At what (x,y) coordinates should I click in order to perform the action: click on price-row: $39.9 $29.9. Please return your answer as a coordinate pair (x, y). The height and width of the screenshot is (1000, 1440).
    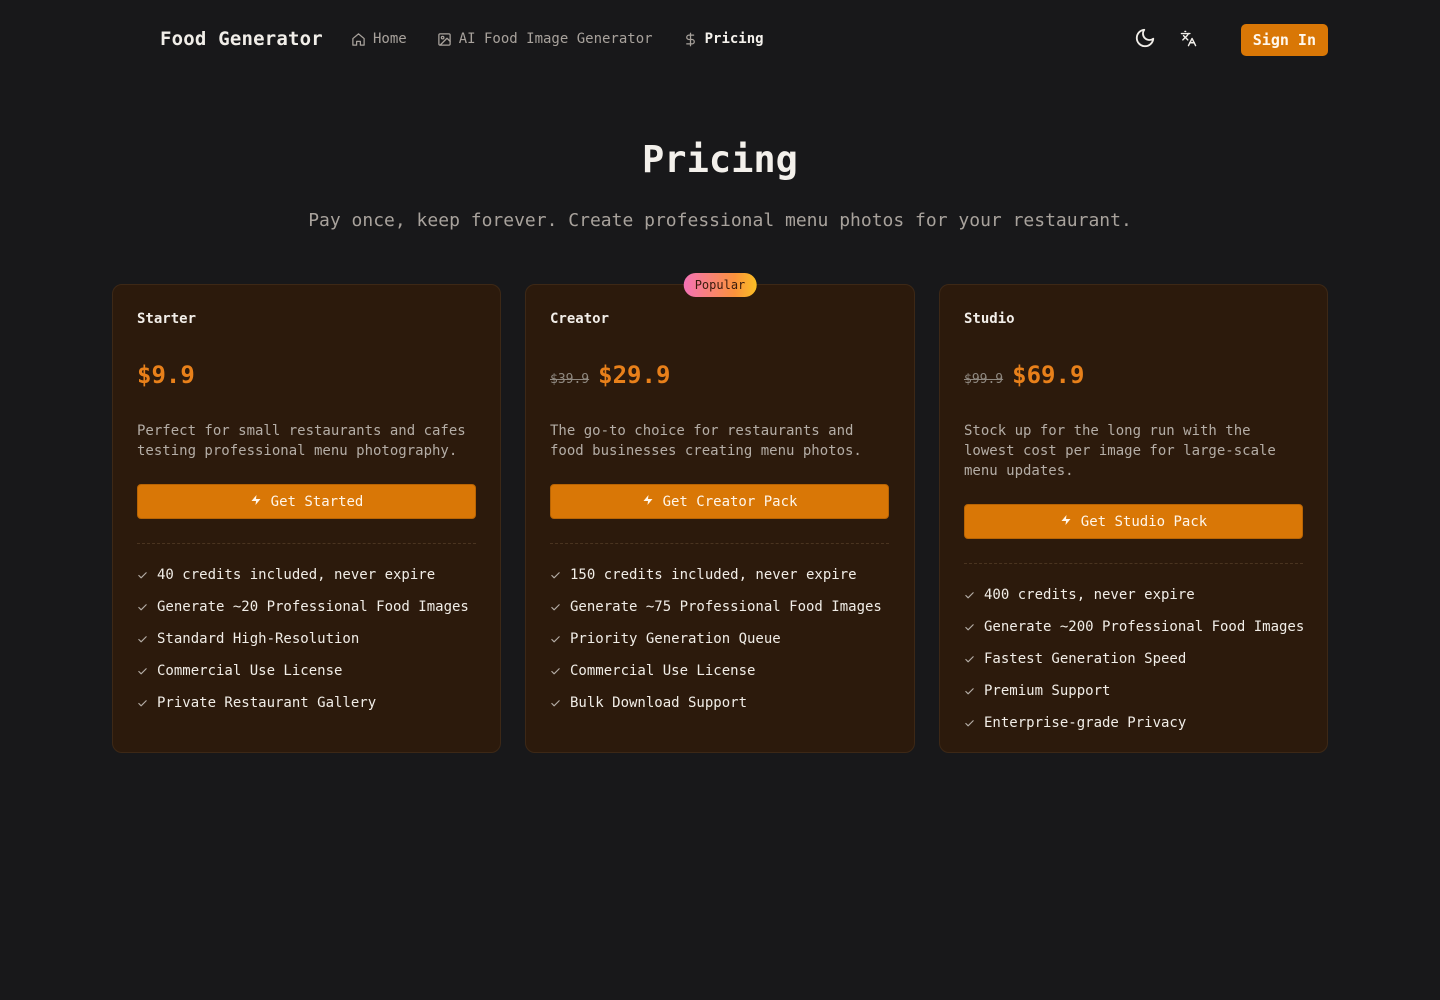
    Looking at the image, I should click on (610, 375).